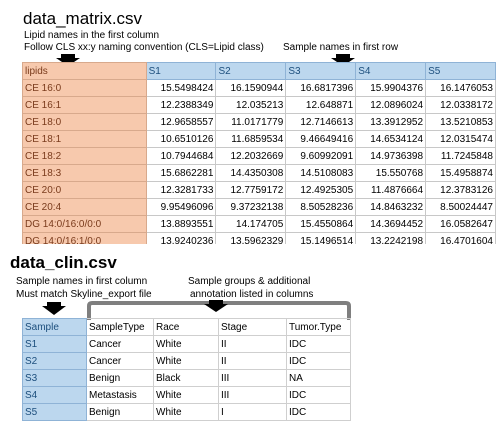 Image resolution: width=496 pixels, height=421 pixels. Describe the element at coordinates (84, 139) in the screenshot. I see `lipid-name-cell: CE 18:1` at that location.